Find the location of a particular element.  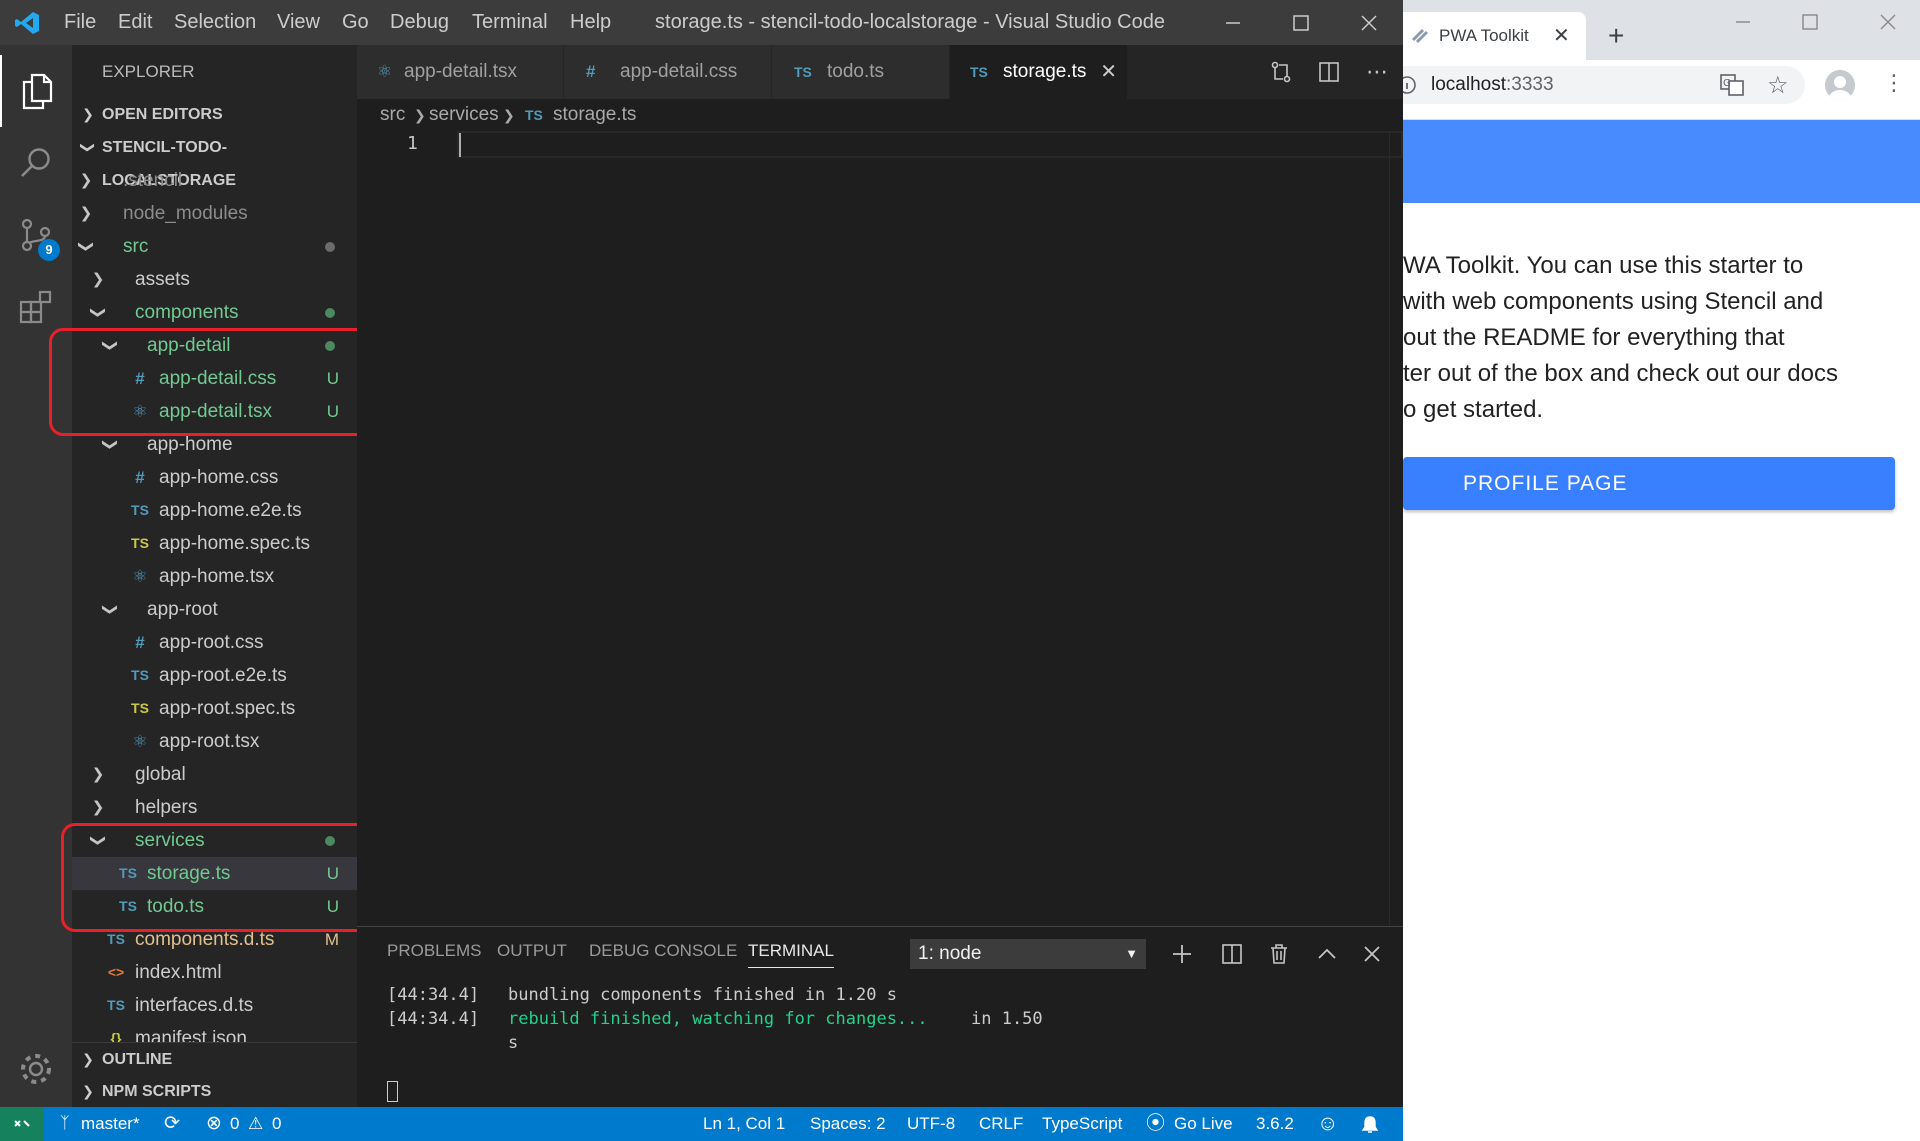

tree-folder-app-root: ❯ app-root is located at coordinates (214, 609).